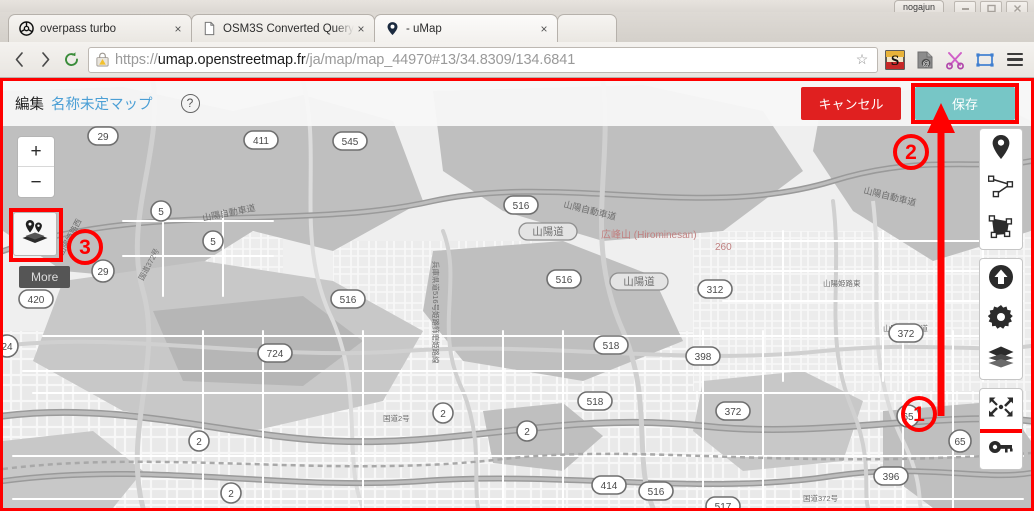 The image size is (1034, 511). What do you see at coordinates (209, 28) in the screenshot?
I see `document-icon` at bounding box center [209, 28].